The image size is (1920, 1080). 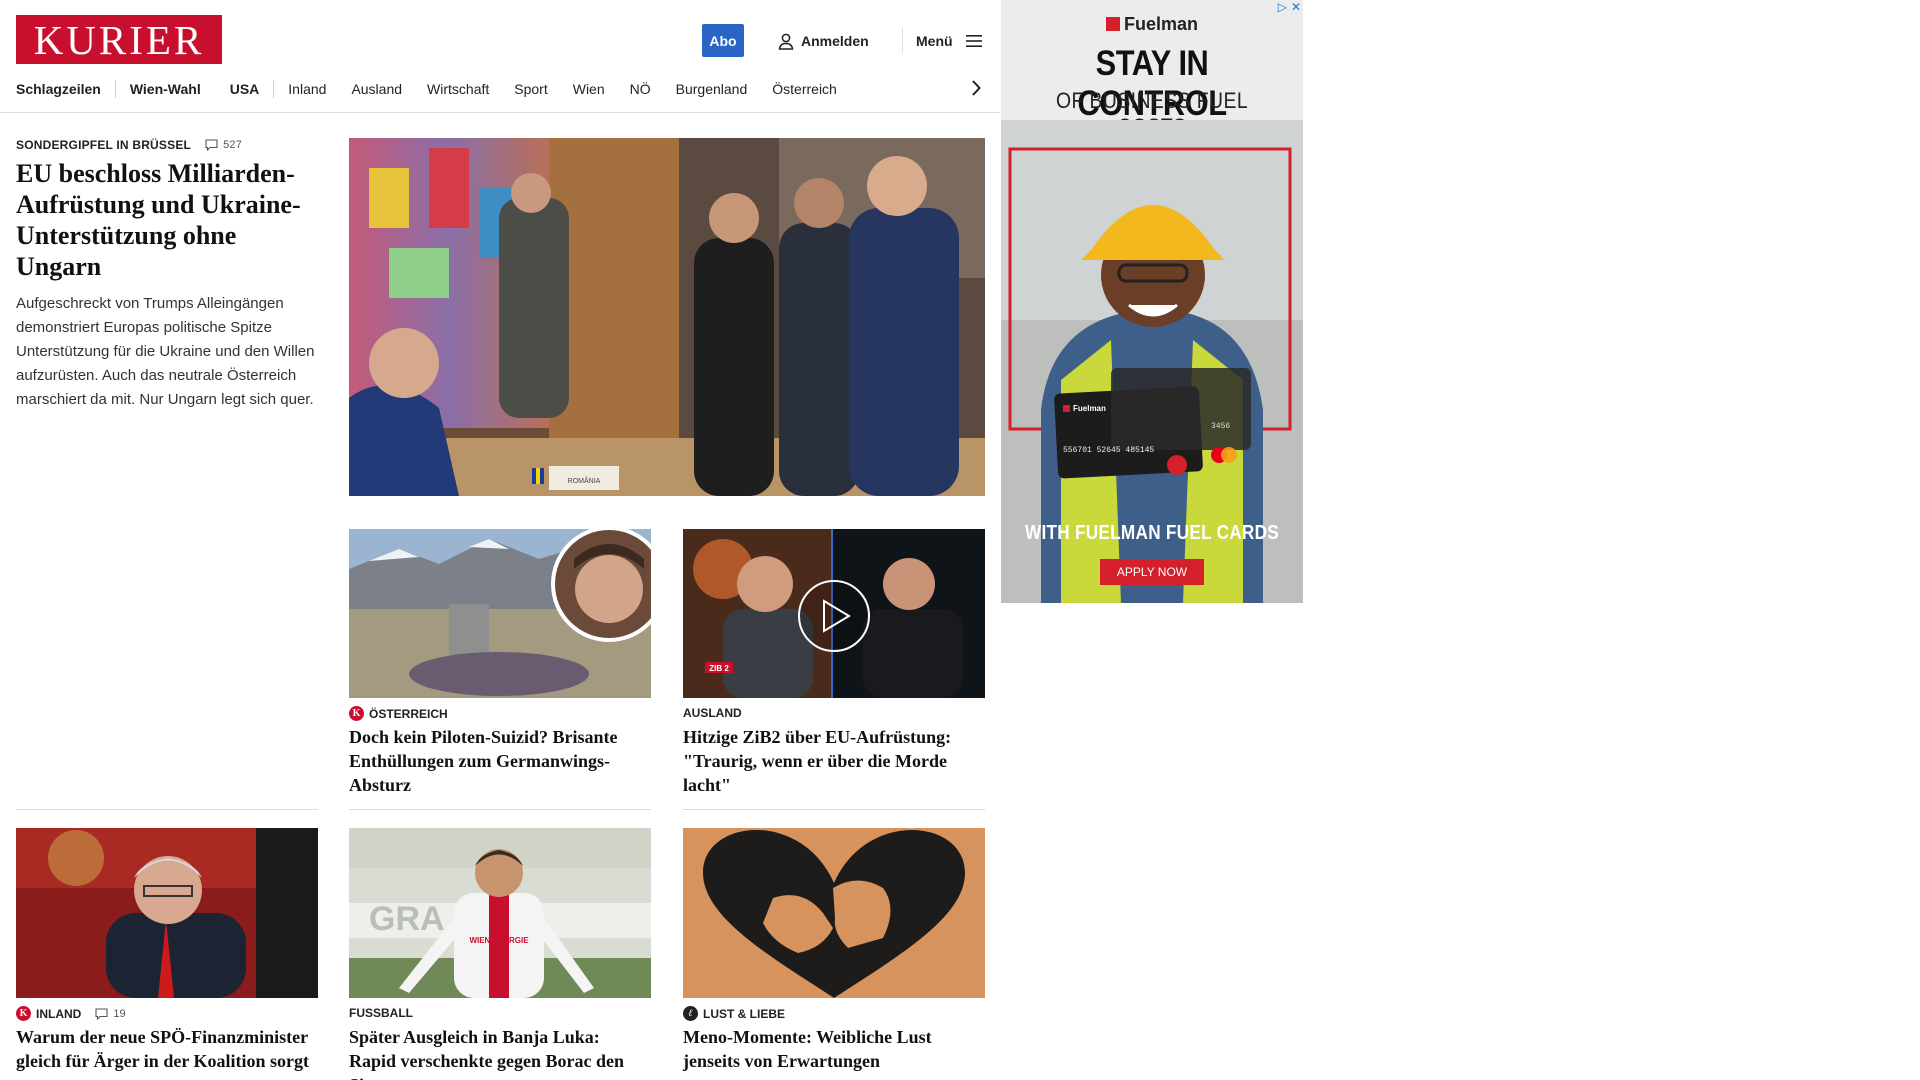 I want to click on nav-item-noe: NÖ, so click(x=640, y=89).